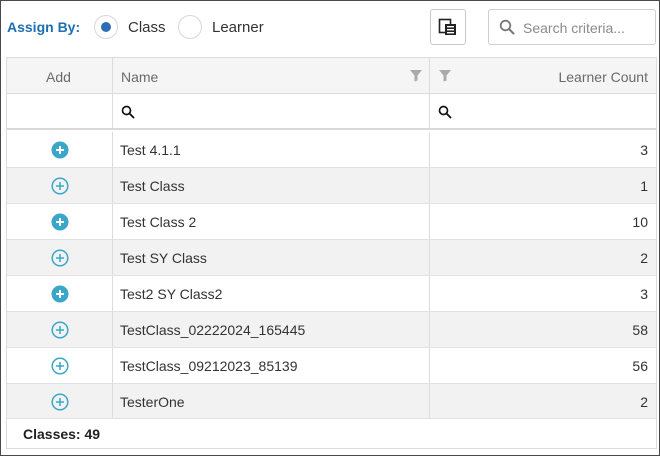 The width and height of the screenshot is (660, 456). What do you see at coordinates (543, 75) in the screenshot?
I see `column-header-learner-count: Learner Count` at bounding box center [543, 75].